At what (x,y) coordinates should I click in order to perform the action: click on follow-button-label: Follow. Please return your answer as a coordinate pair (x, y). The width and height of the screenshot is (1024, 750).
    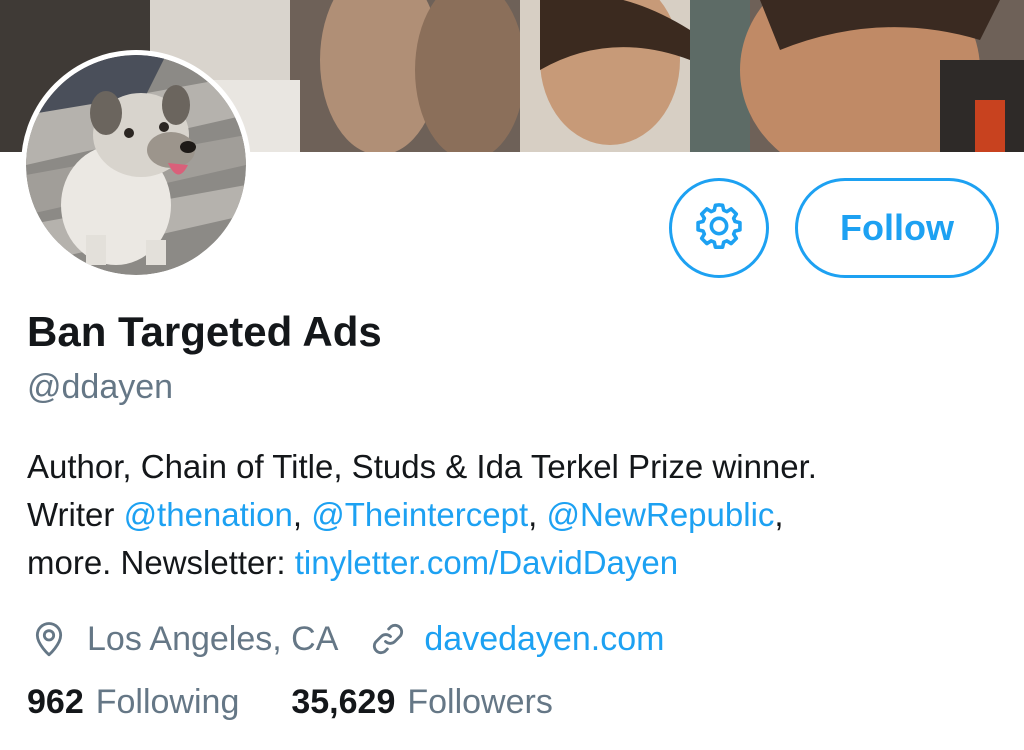
    Looking at the image, I should click on (897, 227).